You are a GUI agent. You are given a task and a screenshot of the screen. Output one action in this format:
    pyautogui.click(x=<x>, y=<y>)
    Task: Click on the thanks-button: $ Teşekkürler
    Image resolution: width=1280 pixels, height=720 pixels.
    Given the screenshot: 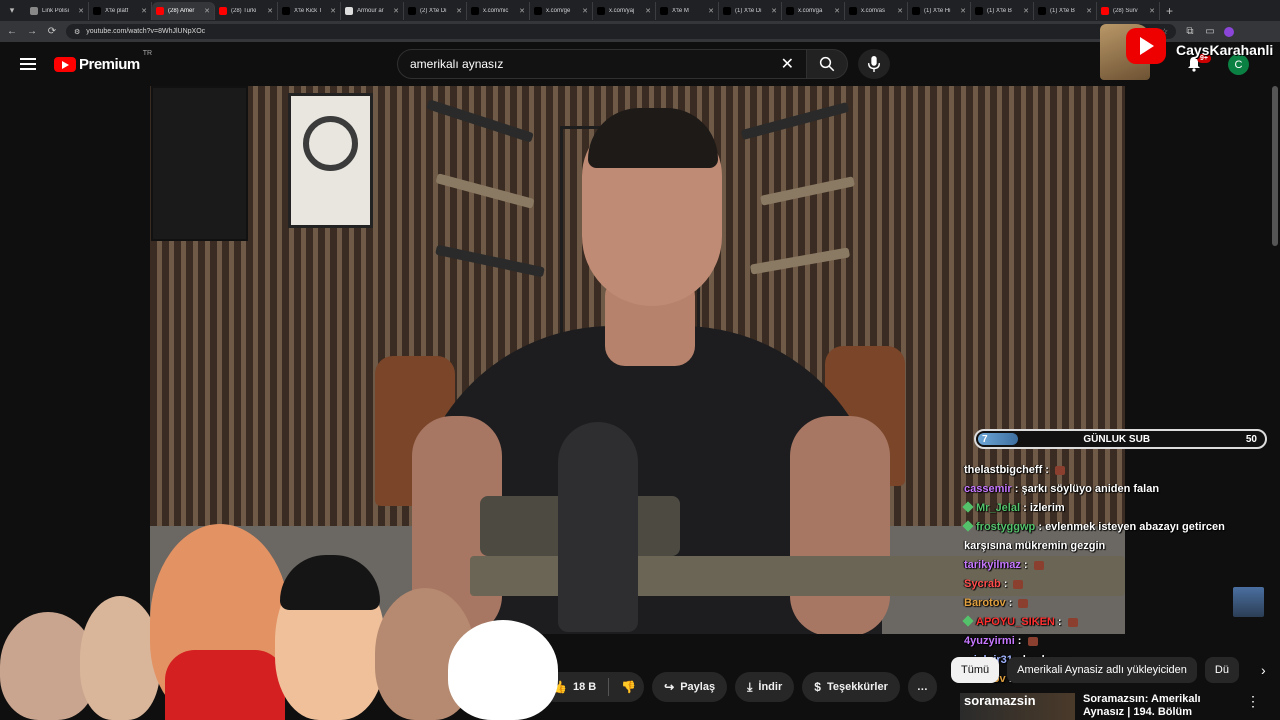 What is the action you would take?
    pyautogui.click(x=851, y=687)
    